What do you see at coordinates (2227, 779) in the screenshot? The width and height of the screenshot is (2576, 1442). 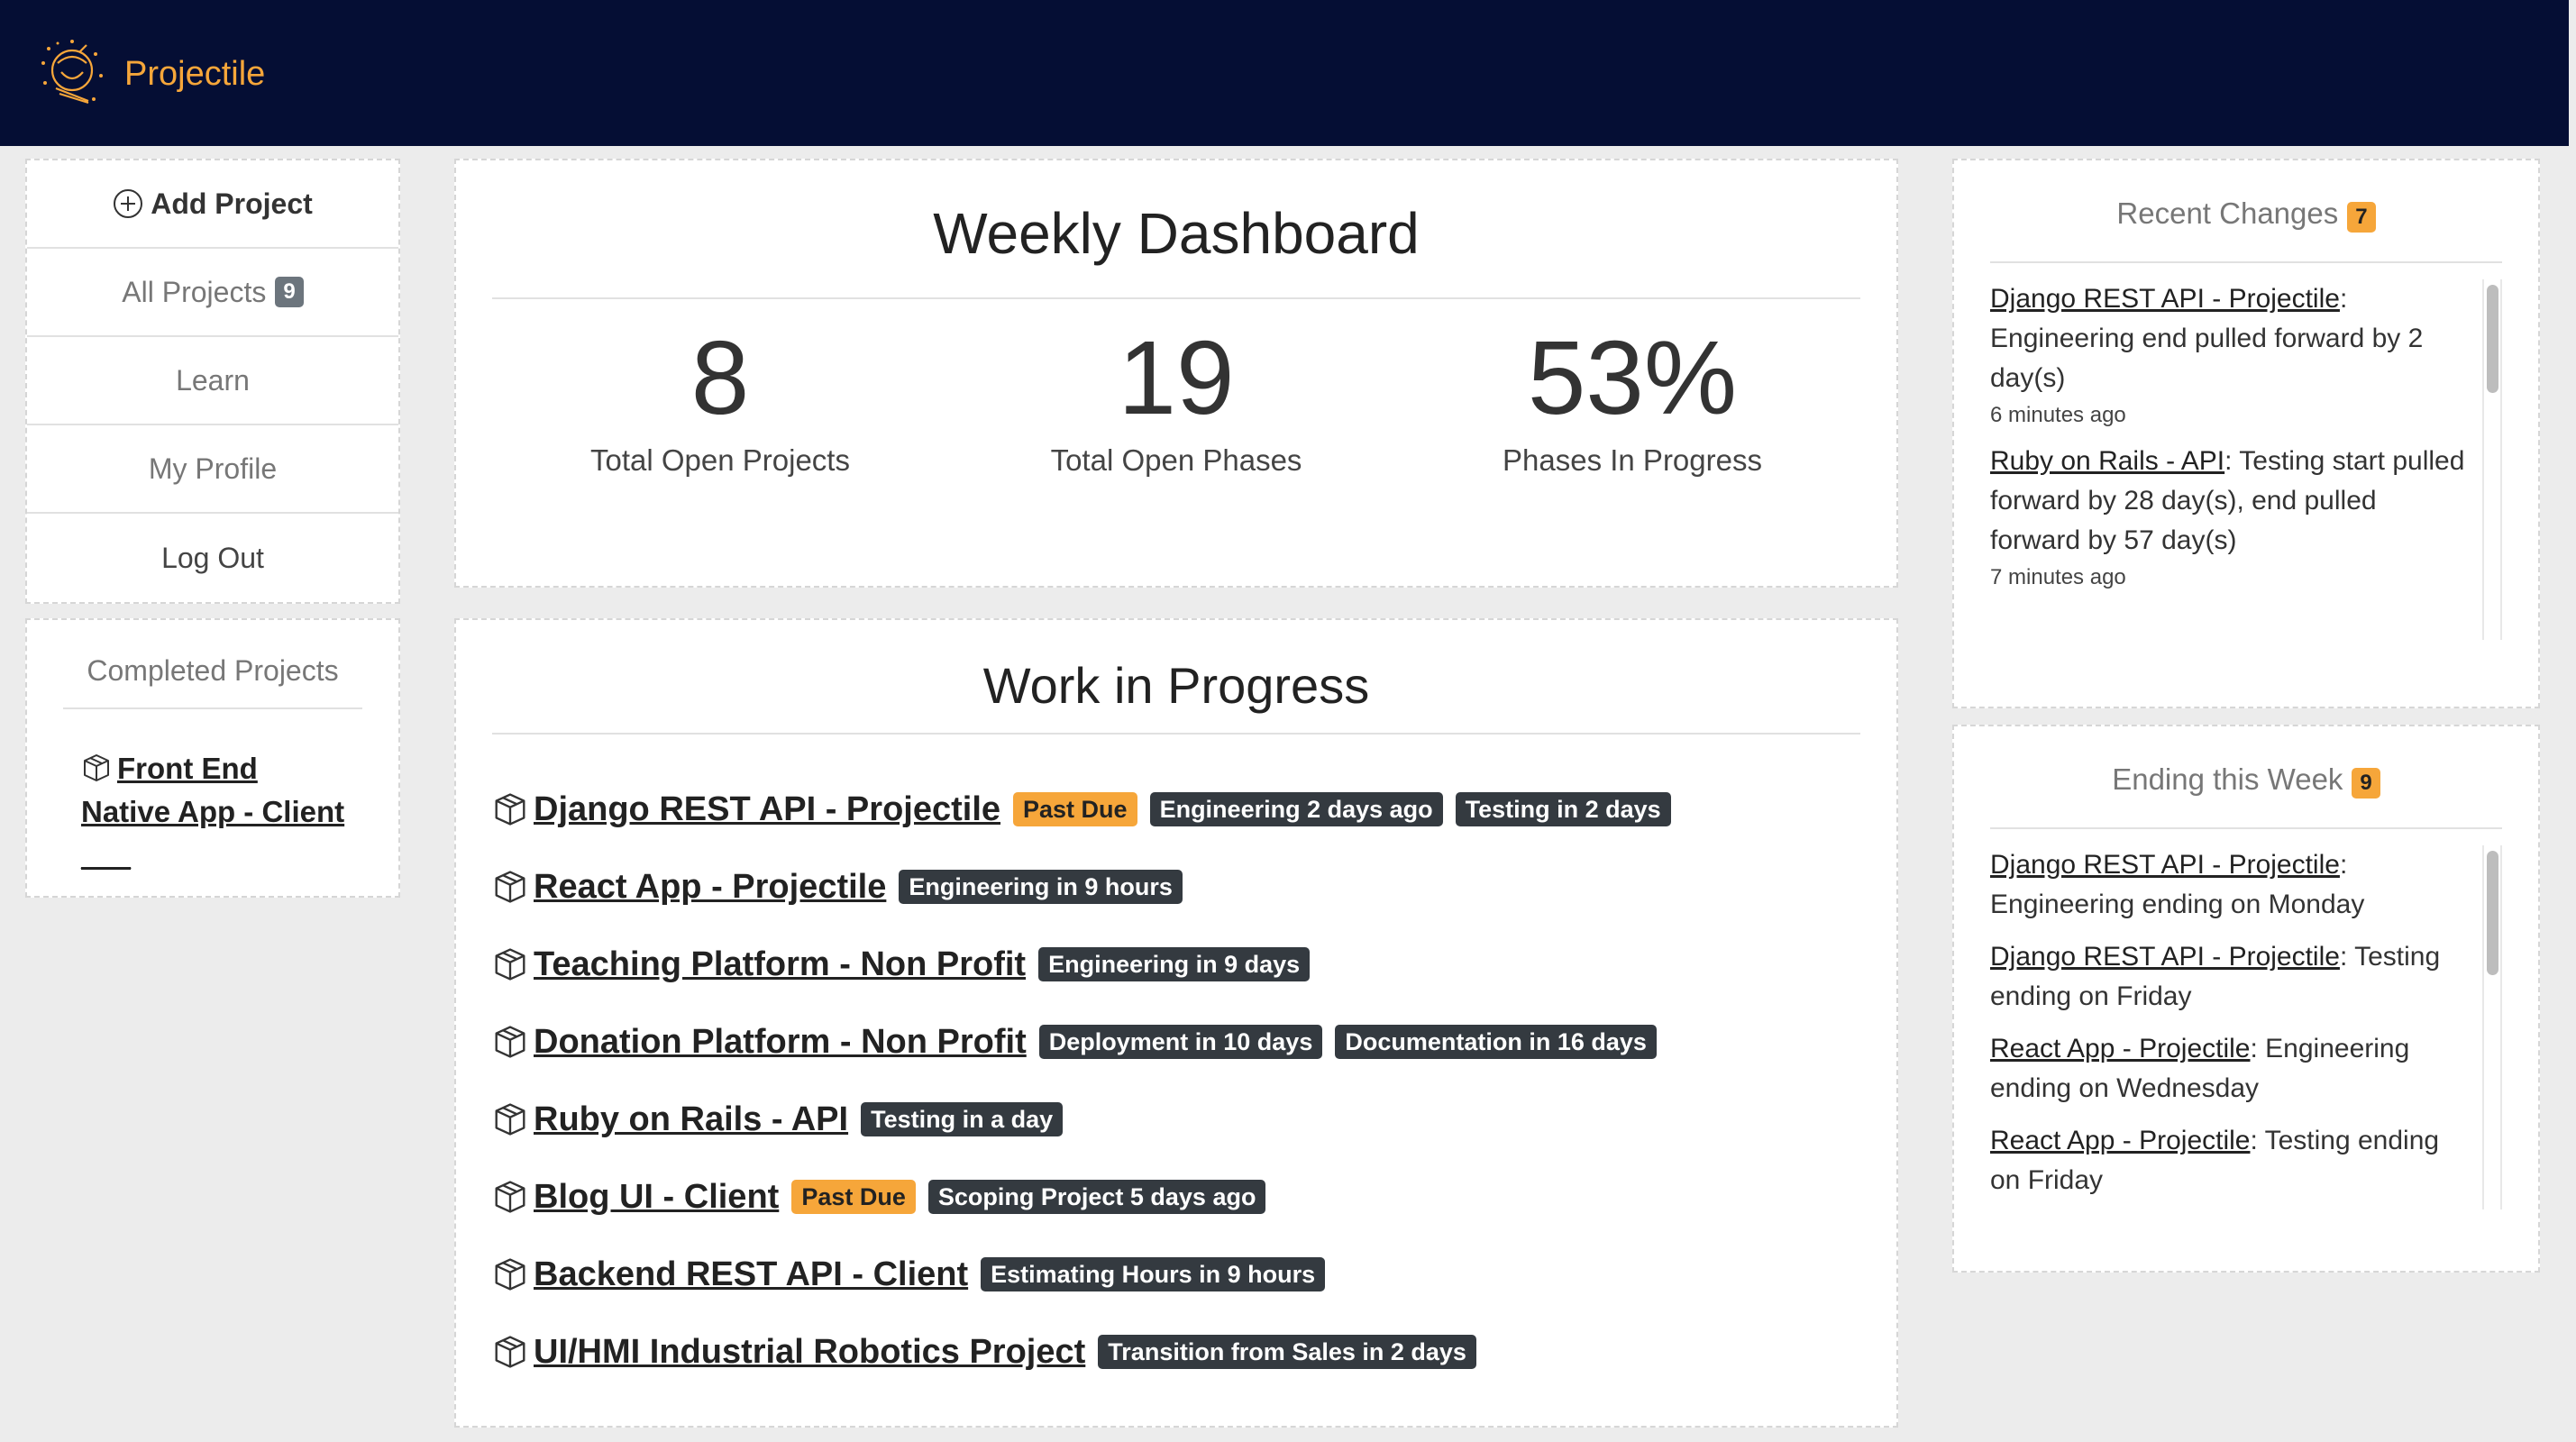 I see `ending-this-week-title: Ending this Week` at bounding box center [2227, 779].